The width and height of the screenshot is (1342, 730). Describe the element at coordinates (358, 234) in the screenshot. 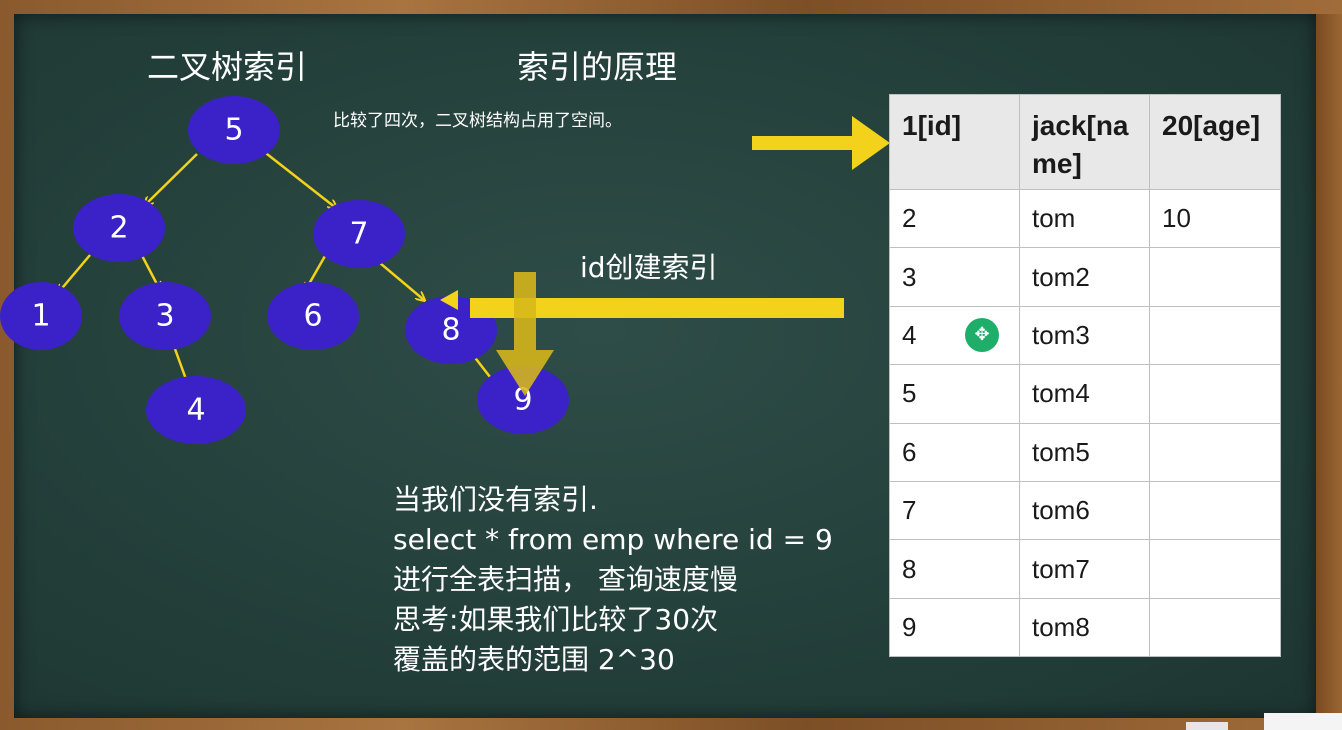

I see `tree-node: 7` at that location.